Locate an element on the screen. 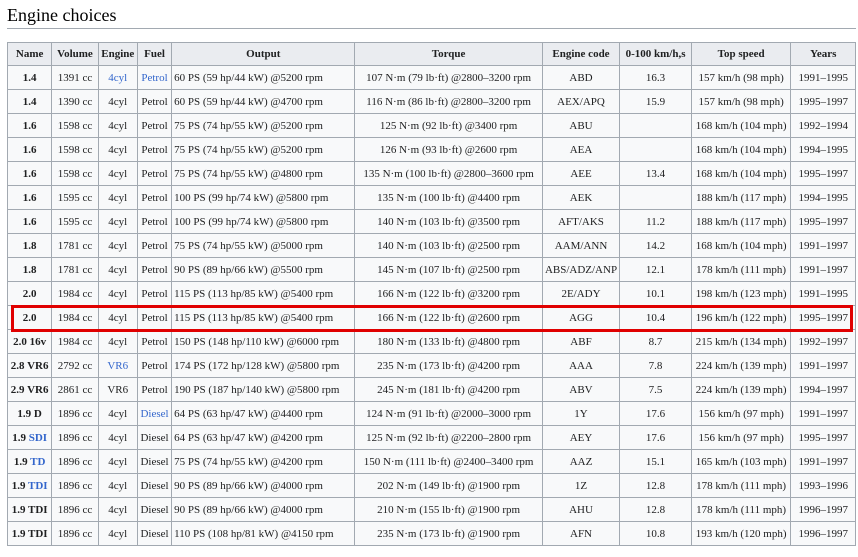  cell-engine-code: AAM/ANN is located at coordinates (581, 245).